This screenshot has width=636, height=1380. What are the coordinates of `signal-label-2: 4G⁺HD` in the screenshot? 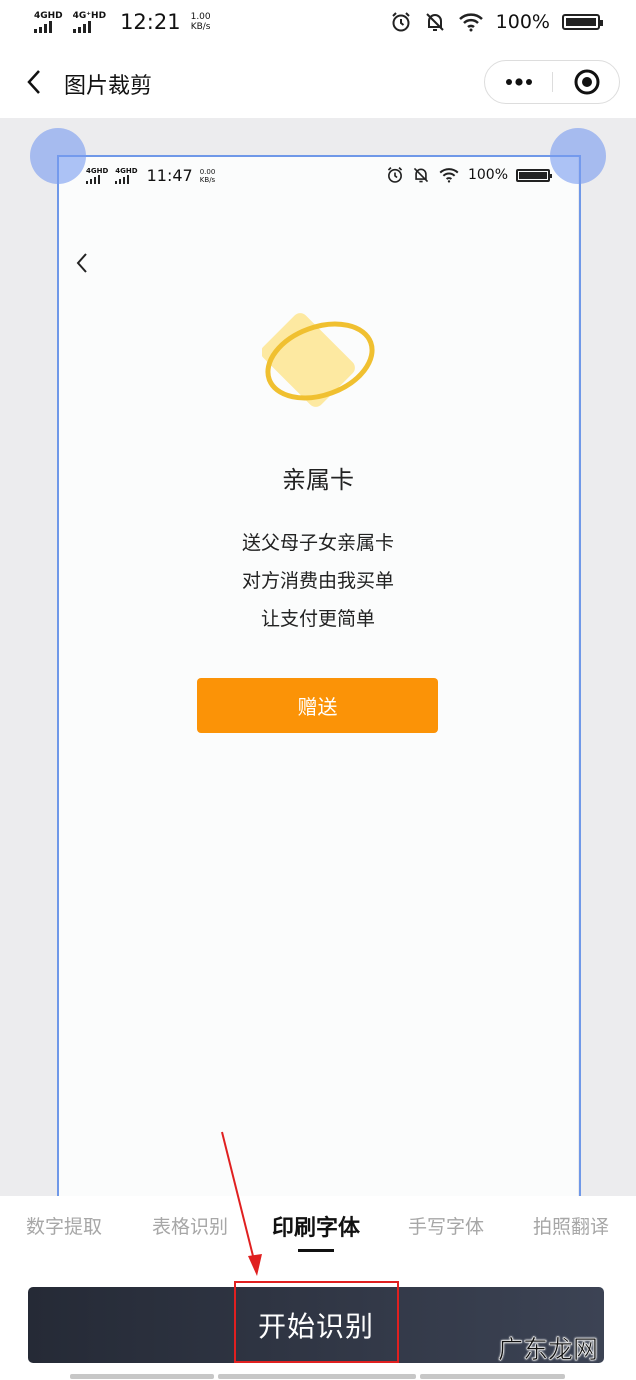 It's located at (89, 16).